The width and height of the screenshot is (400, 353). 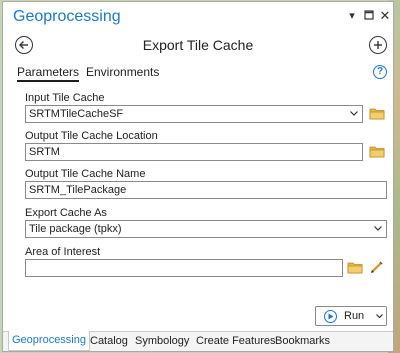 What do you see at coordinates (63, 252) in the screenshot?
I see `area-of-interest-label: Area of Interest` at bounding box center [63, 252].